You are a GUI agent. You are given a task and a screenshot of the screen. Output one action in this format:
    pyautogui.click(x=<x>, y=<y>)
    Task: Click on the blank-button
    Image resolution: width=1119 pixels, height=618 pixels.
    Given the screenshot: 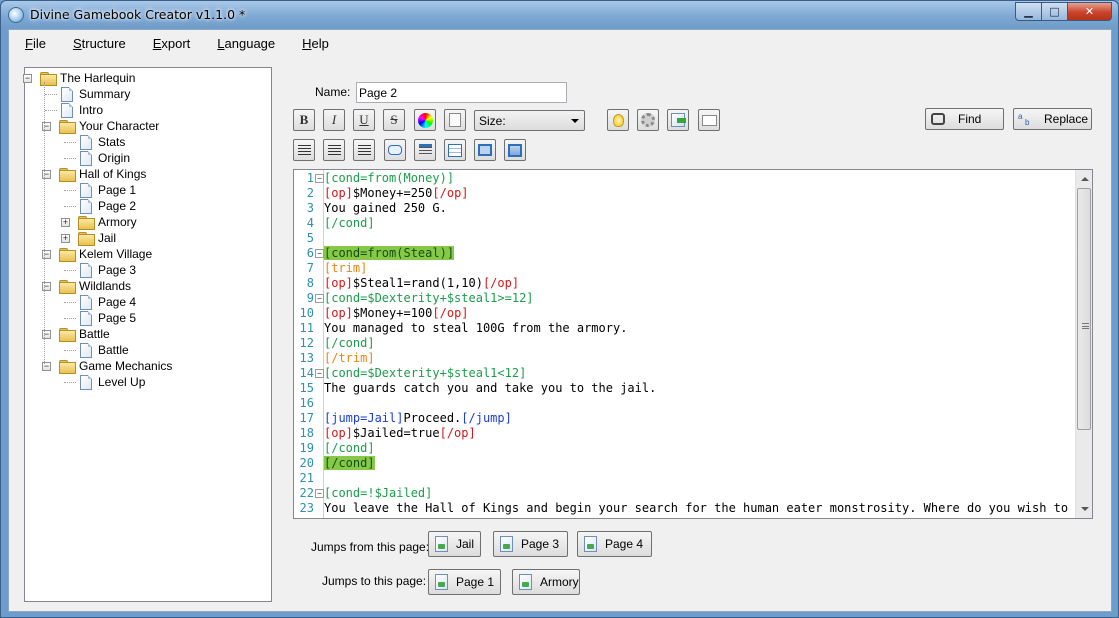 What is the action you would take?
    pyautogui.click(x=709, y=120)
    